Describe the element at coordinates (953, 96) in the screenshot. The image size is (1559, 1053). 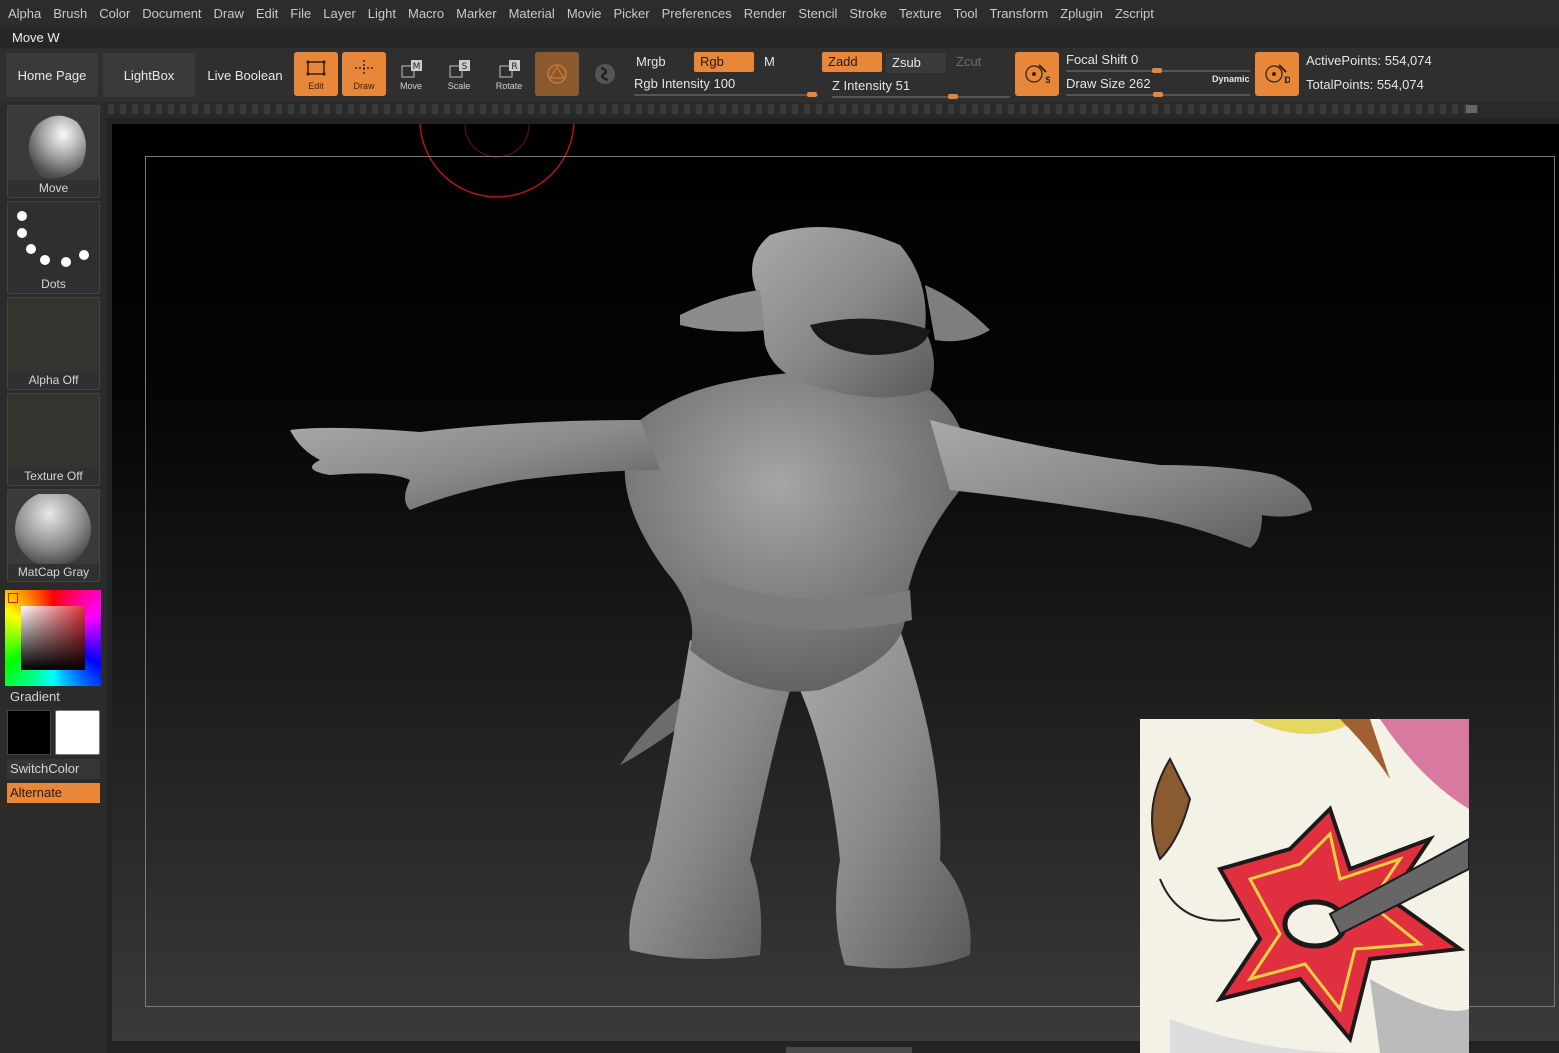
I see `z-intensity-knob` at that location.